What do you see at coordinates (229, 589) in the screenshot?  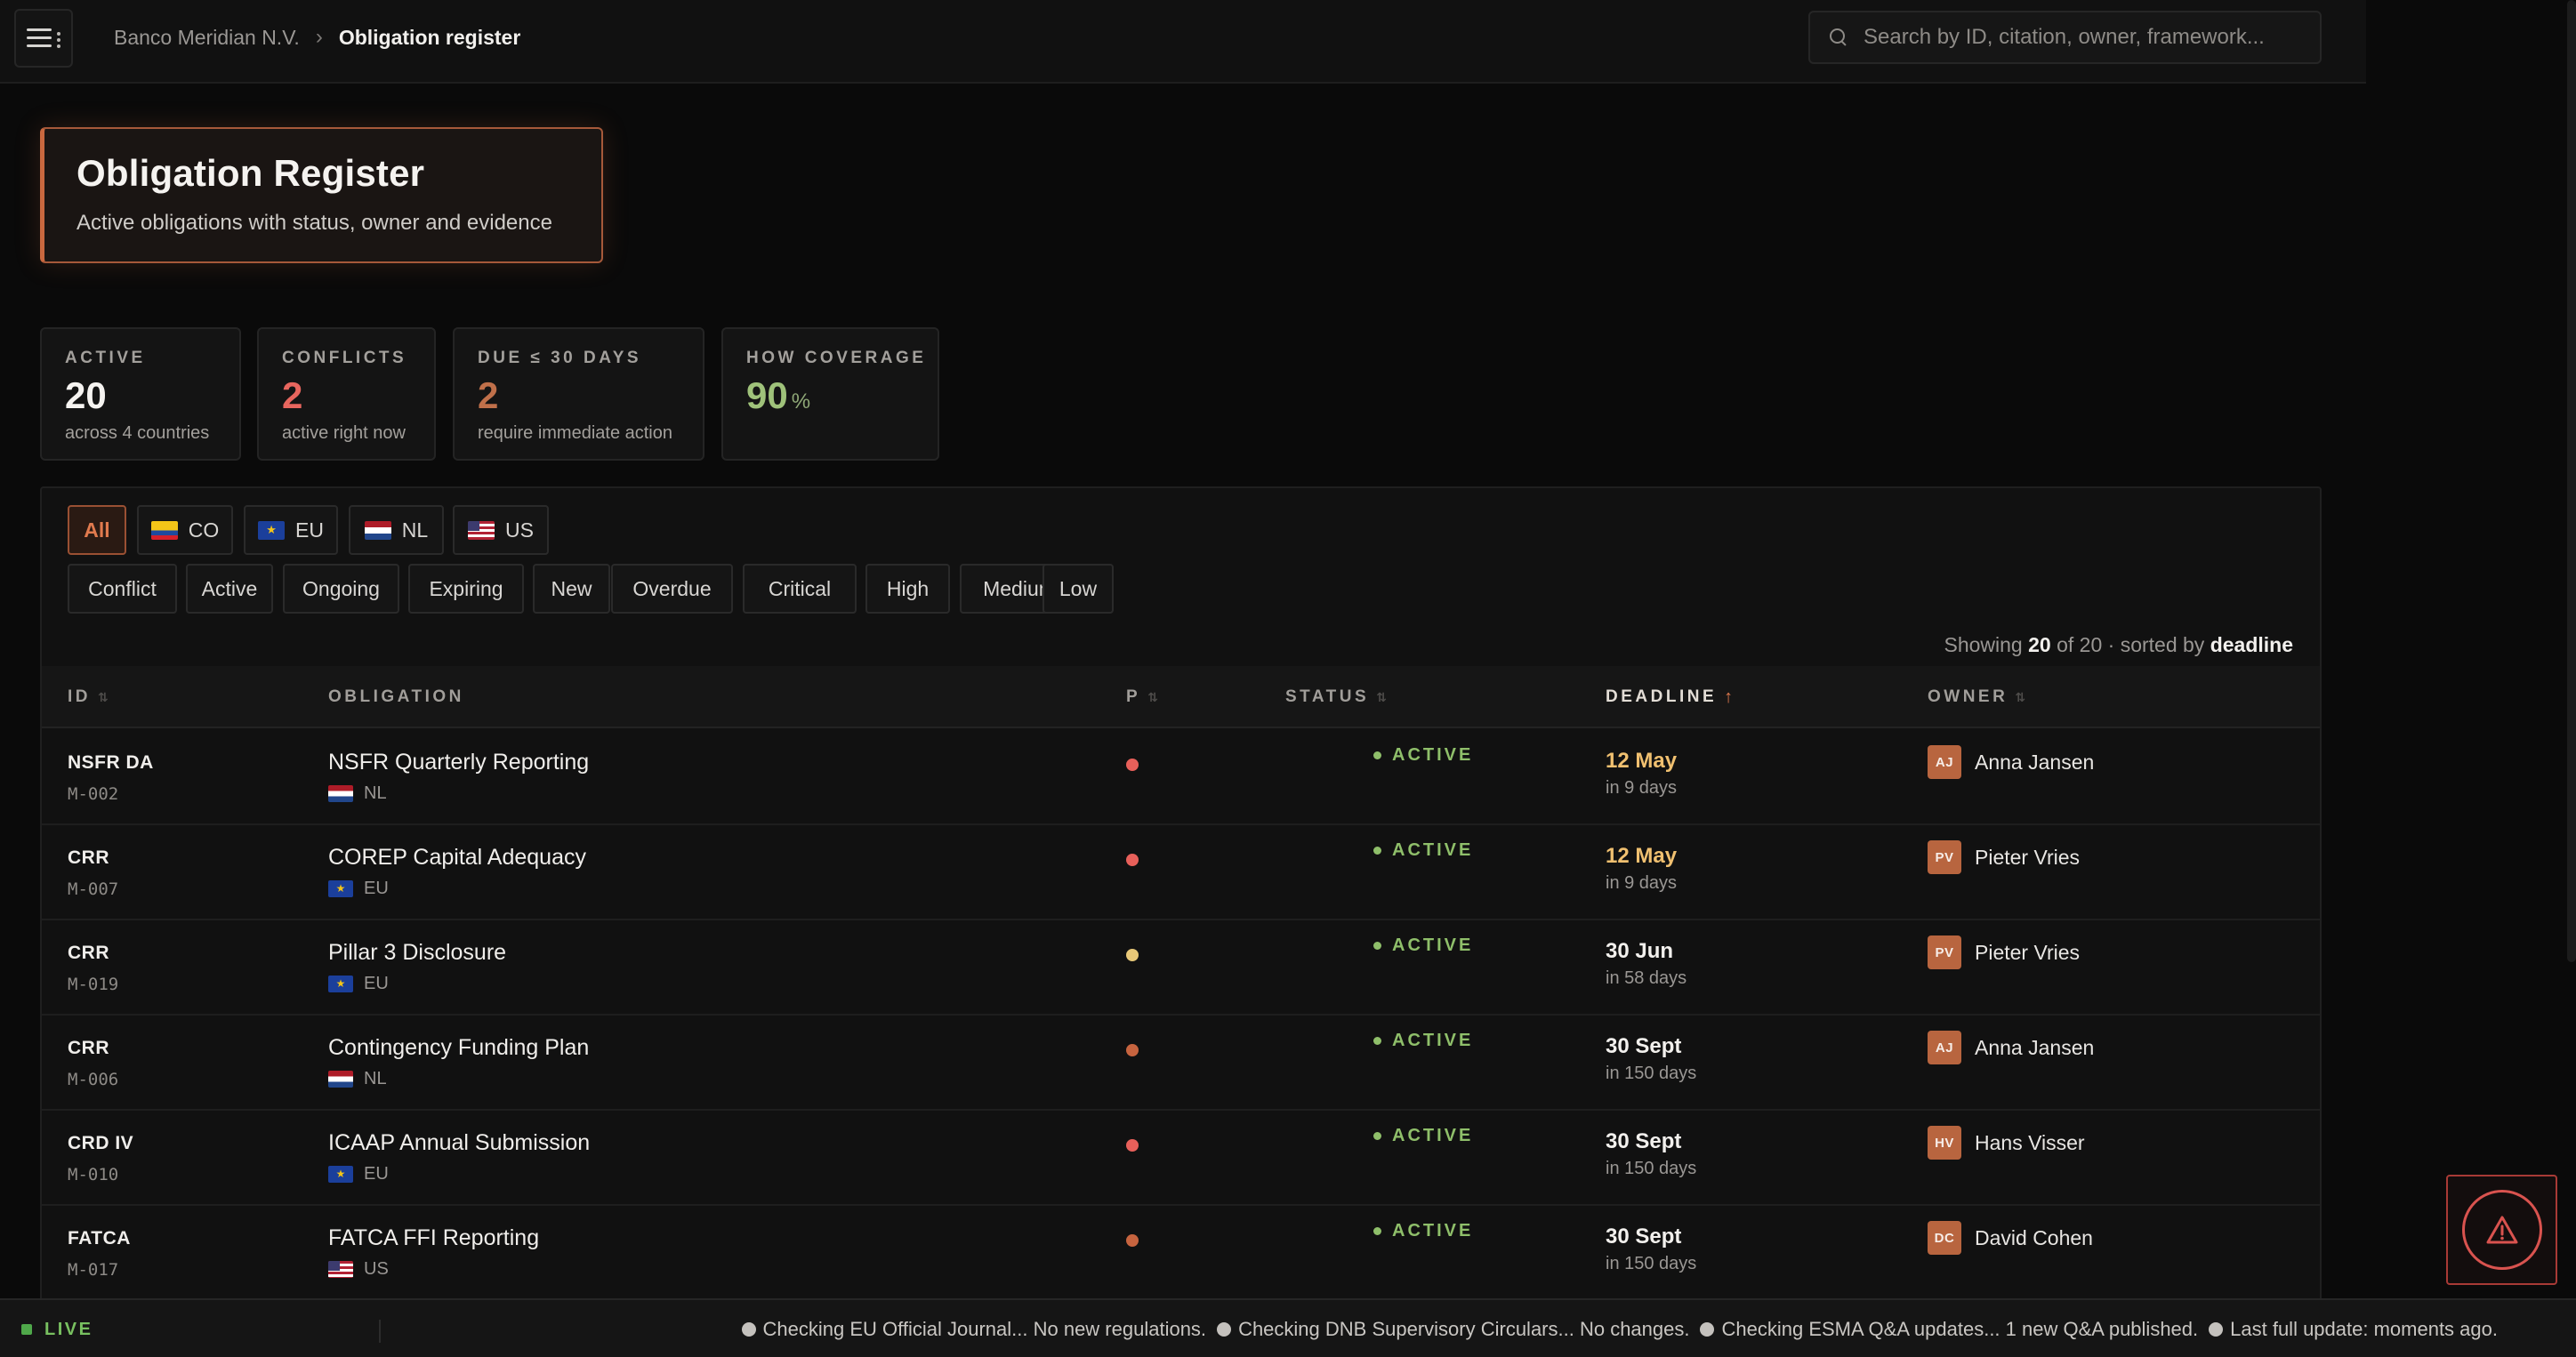 I see `filter-active: Active` at bounding box center [229, 589].